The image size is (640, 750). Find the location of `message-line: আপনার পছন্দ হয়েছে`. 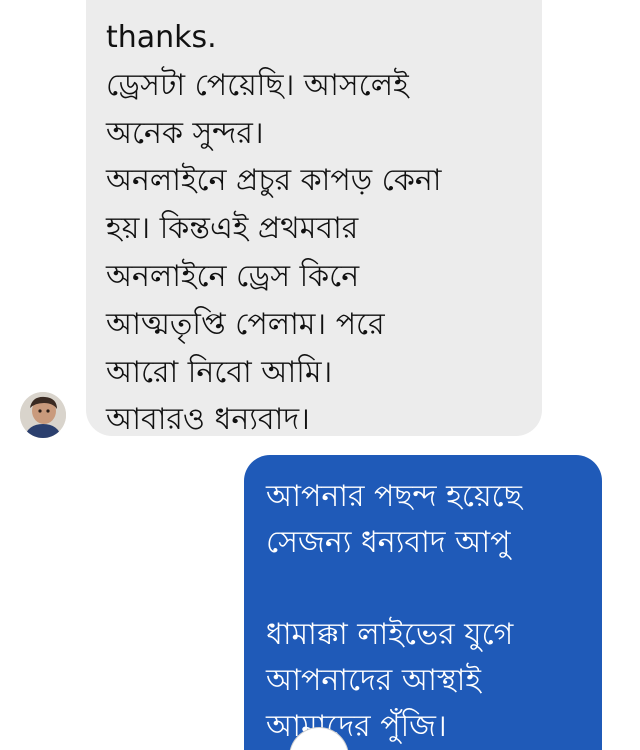

message-line: আপনার পছন্দ হয়েছে is located at coordinates (394, 496).